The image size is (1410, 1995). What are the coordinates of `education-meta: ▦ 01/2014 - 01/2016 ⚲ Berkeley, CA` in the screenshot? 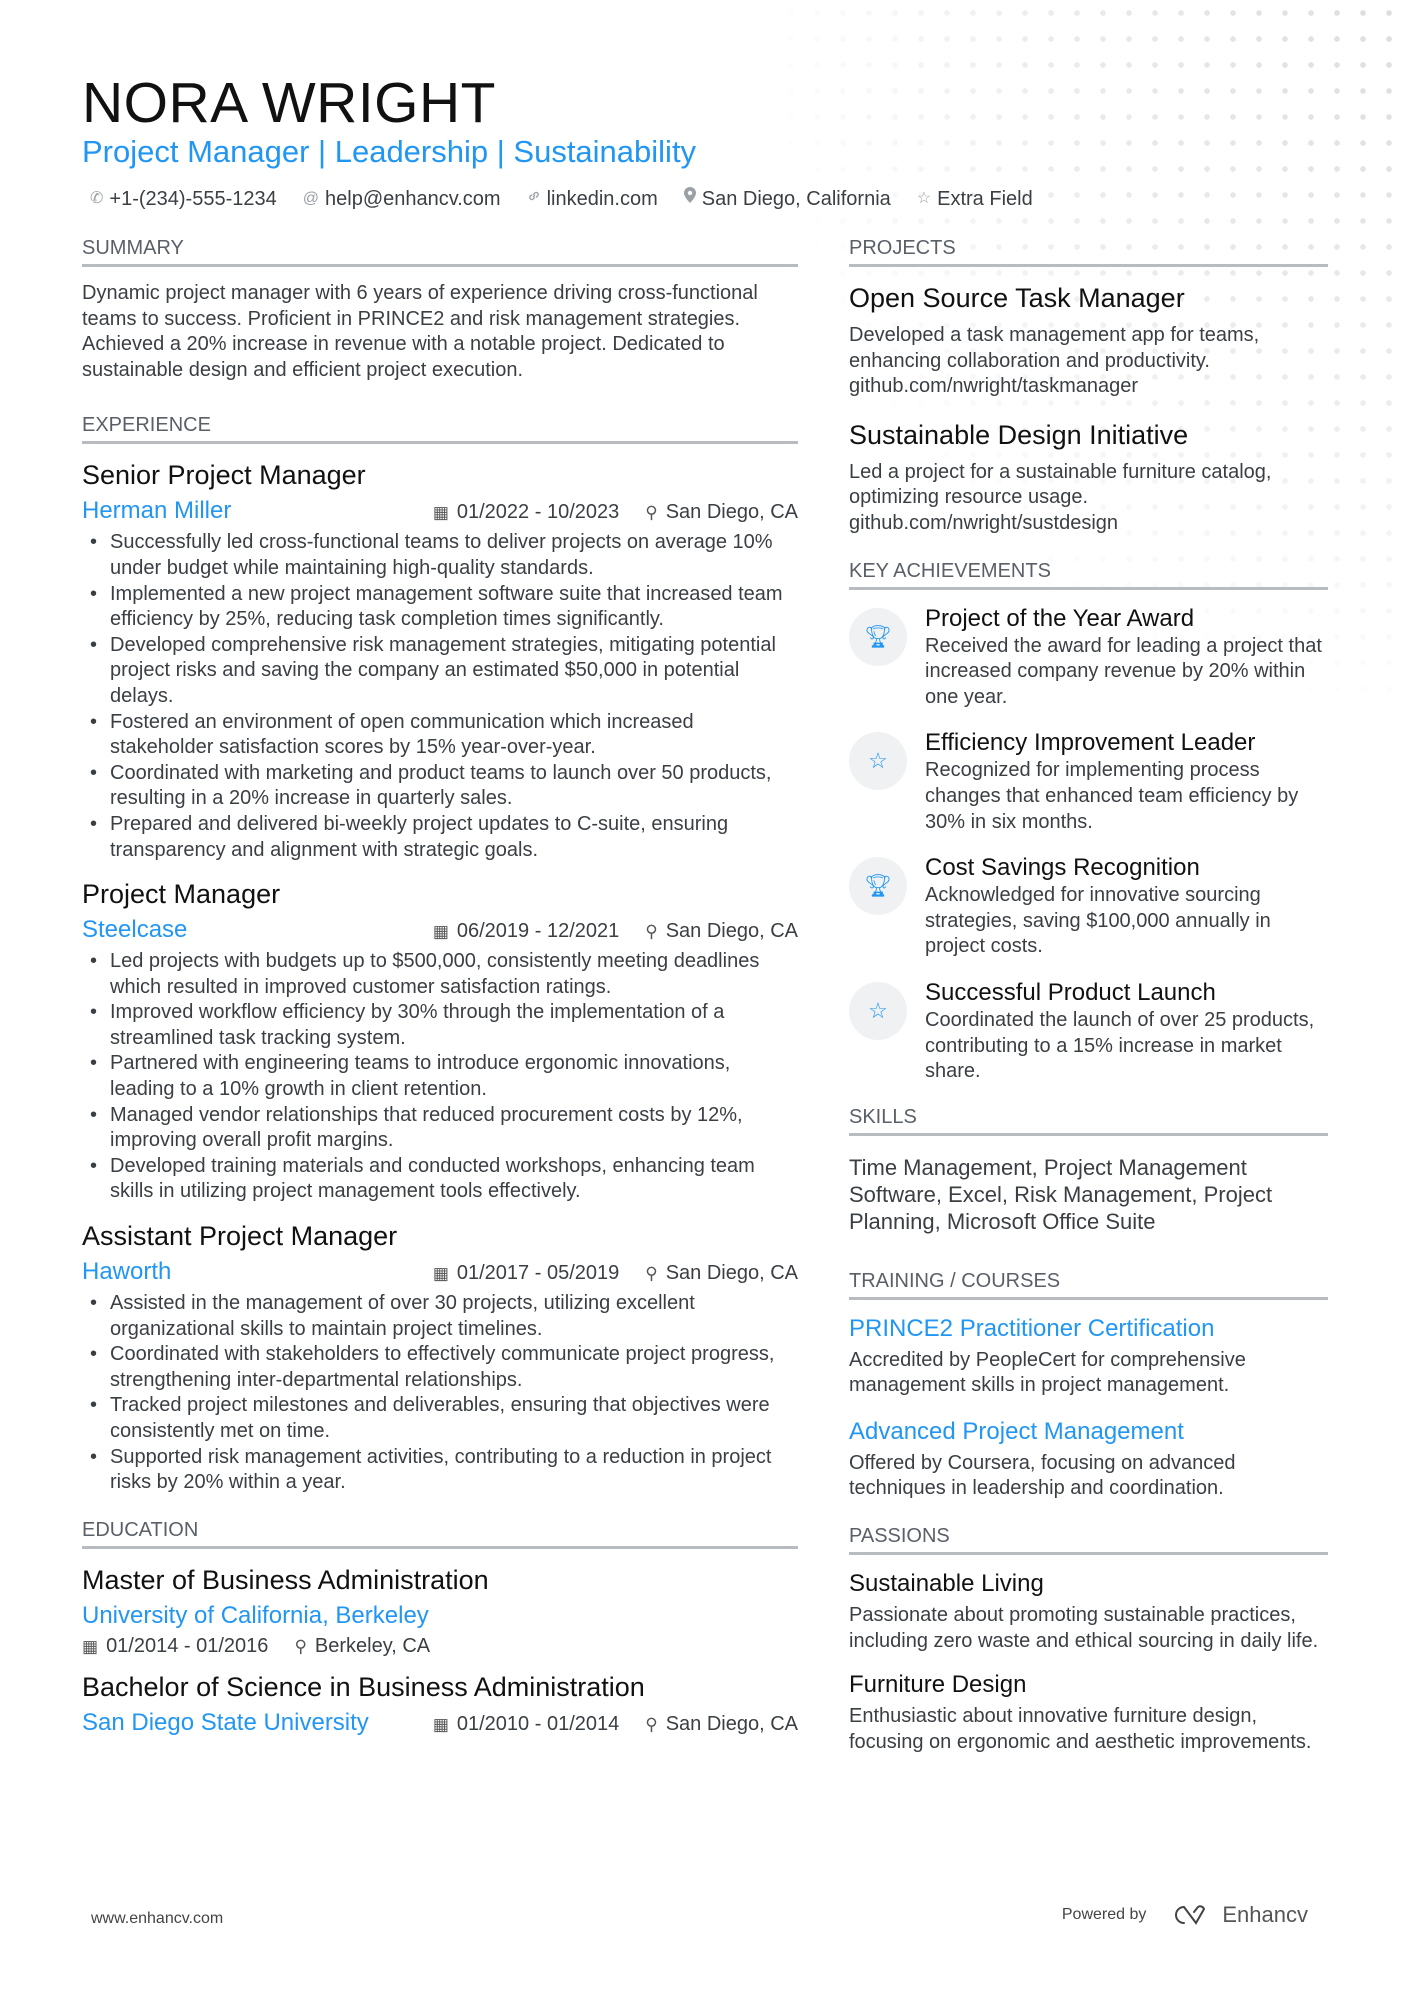 It's located at (440, 1646).